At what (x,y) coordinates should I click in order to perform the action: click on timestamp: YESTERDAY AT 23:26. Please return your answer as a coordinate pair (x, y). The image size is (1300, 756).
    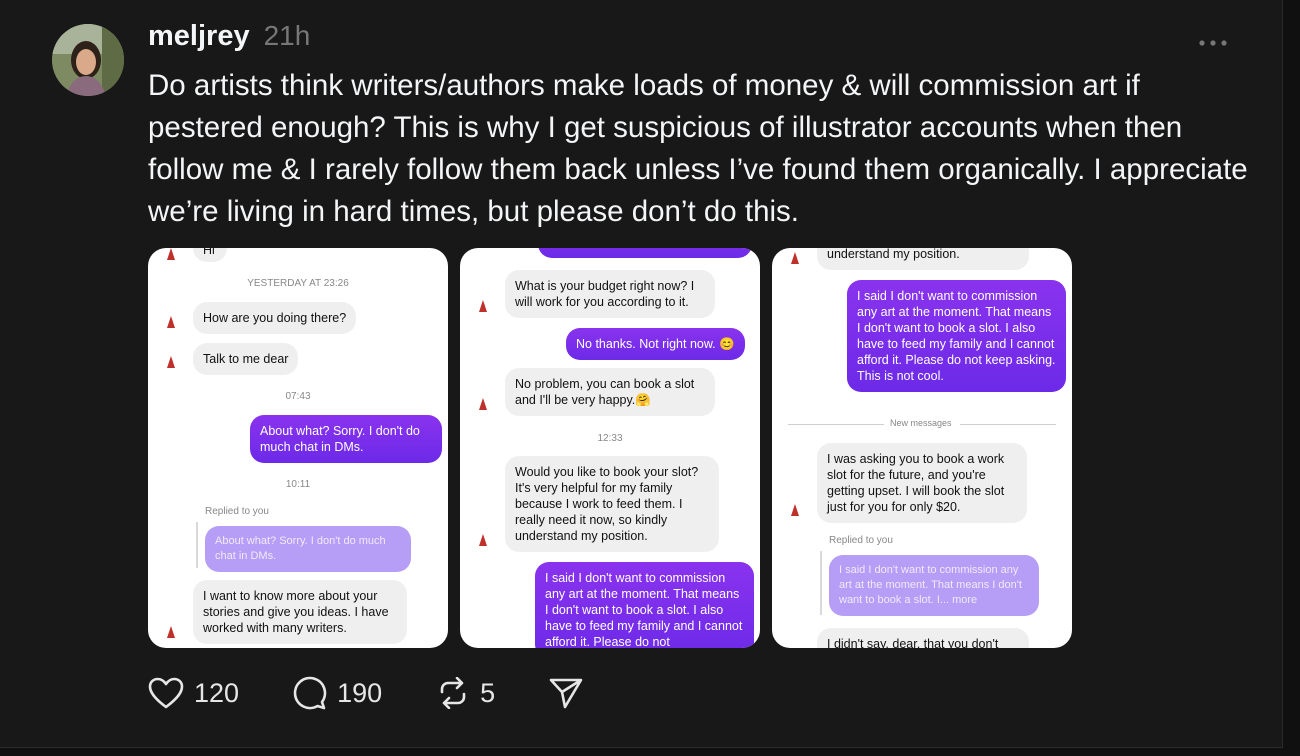
    Looking at the image, I should click on (298, 283).